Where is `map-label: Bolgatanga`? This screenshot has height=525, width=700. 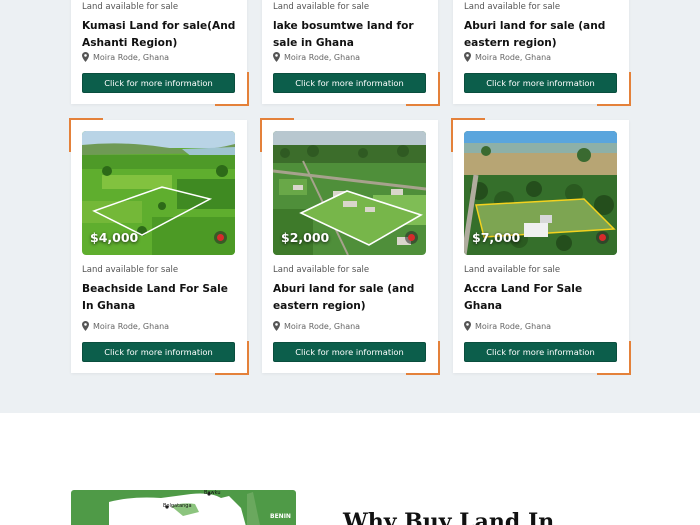
map-label: Bolgatanga is located at coordinates (177, 506).